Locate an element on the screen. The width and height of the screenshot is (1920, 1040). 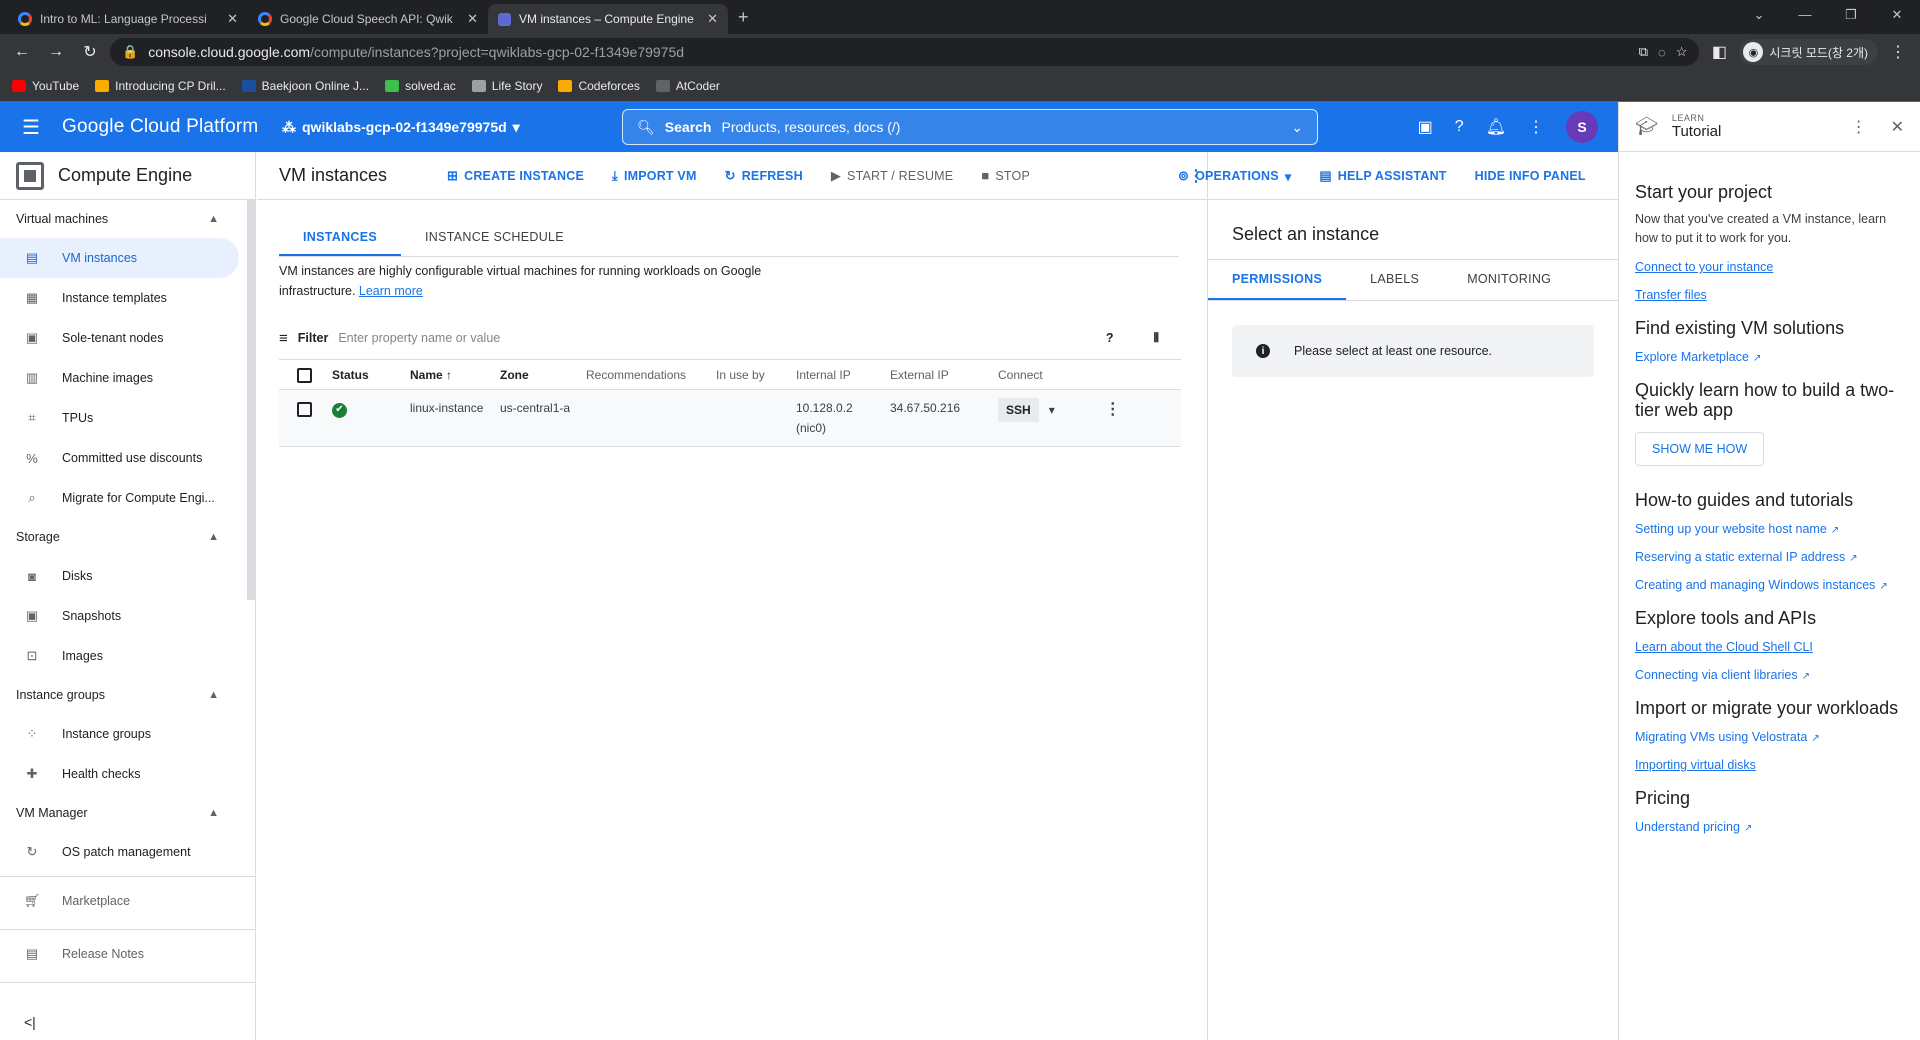
import-disks-link: Importing virtual disks is located at coordinates (1769, 765).